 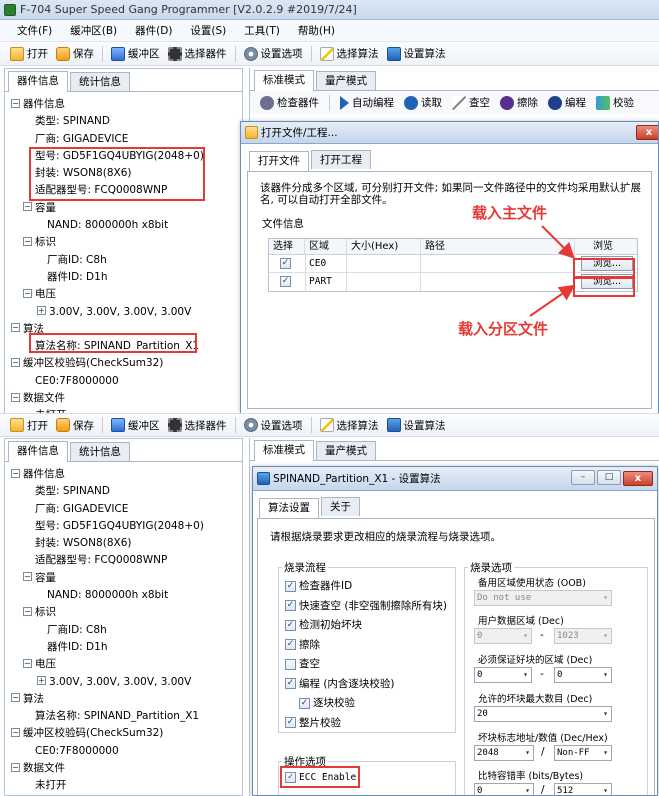 I want to click on tree-leaf: 厂商: GIGADEVICE, so click(x=82, y=508).